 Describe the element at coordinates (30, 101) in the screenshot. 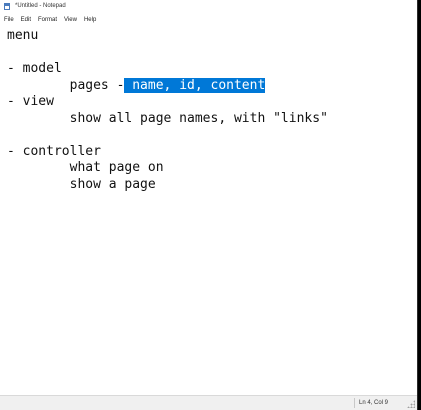

I see `text-line: - view` at that location.